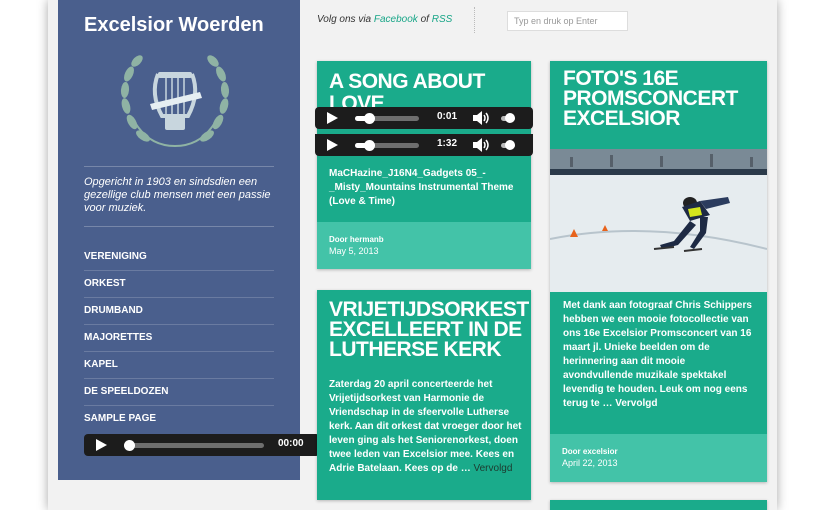 The image size is (825, 510). I want to click on nav-item-majorettes: MAJORETTES, so click(179, 338).